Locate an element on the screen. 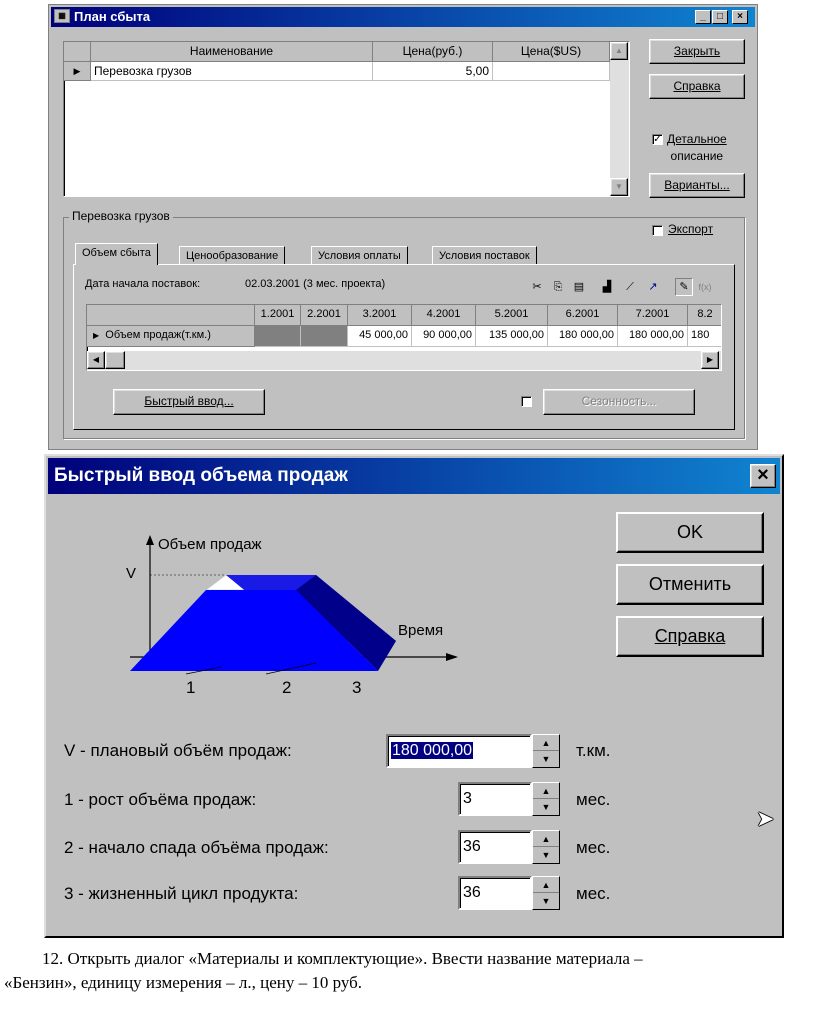 The image size is (816, 1009). tab-sales-volume: Объем сбыта is located at coordinates (116, 254).